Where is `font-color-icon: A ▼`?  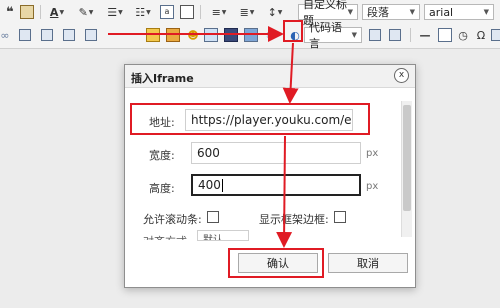 font-color-icon: A ▼ is located at coordinates (57, 12).